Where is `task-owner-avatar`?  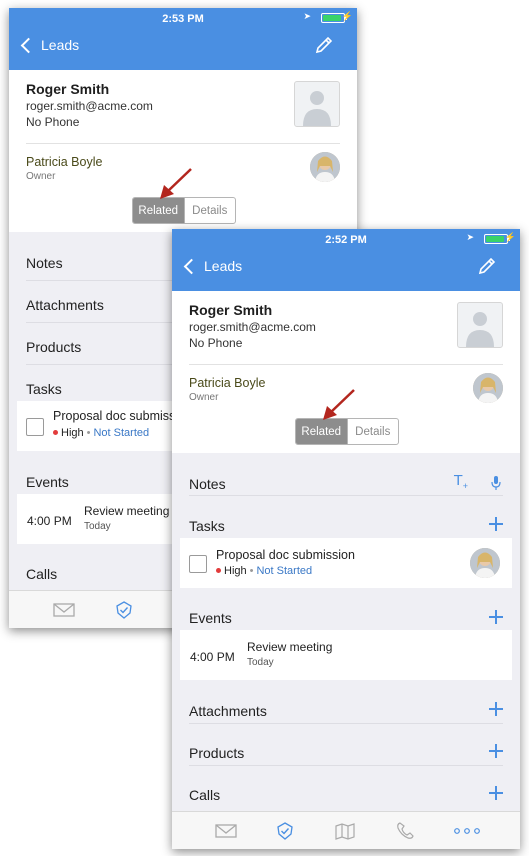
task-owner-avatar is located at coordinates (485, 563).